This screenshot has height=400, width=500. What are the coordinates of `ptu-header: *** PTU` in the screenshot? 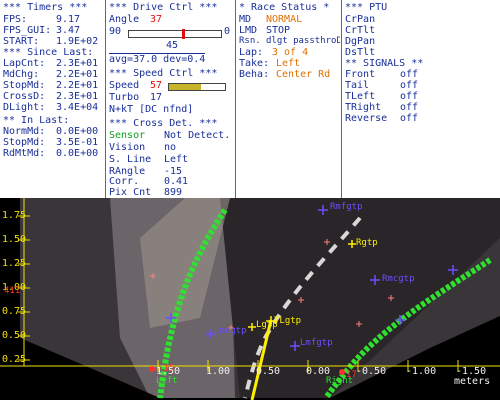 It's located at (366, 7).